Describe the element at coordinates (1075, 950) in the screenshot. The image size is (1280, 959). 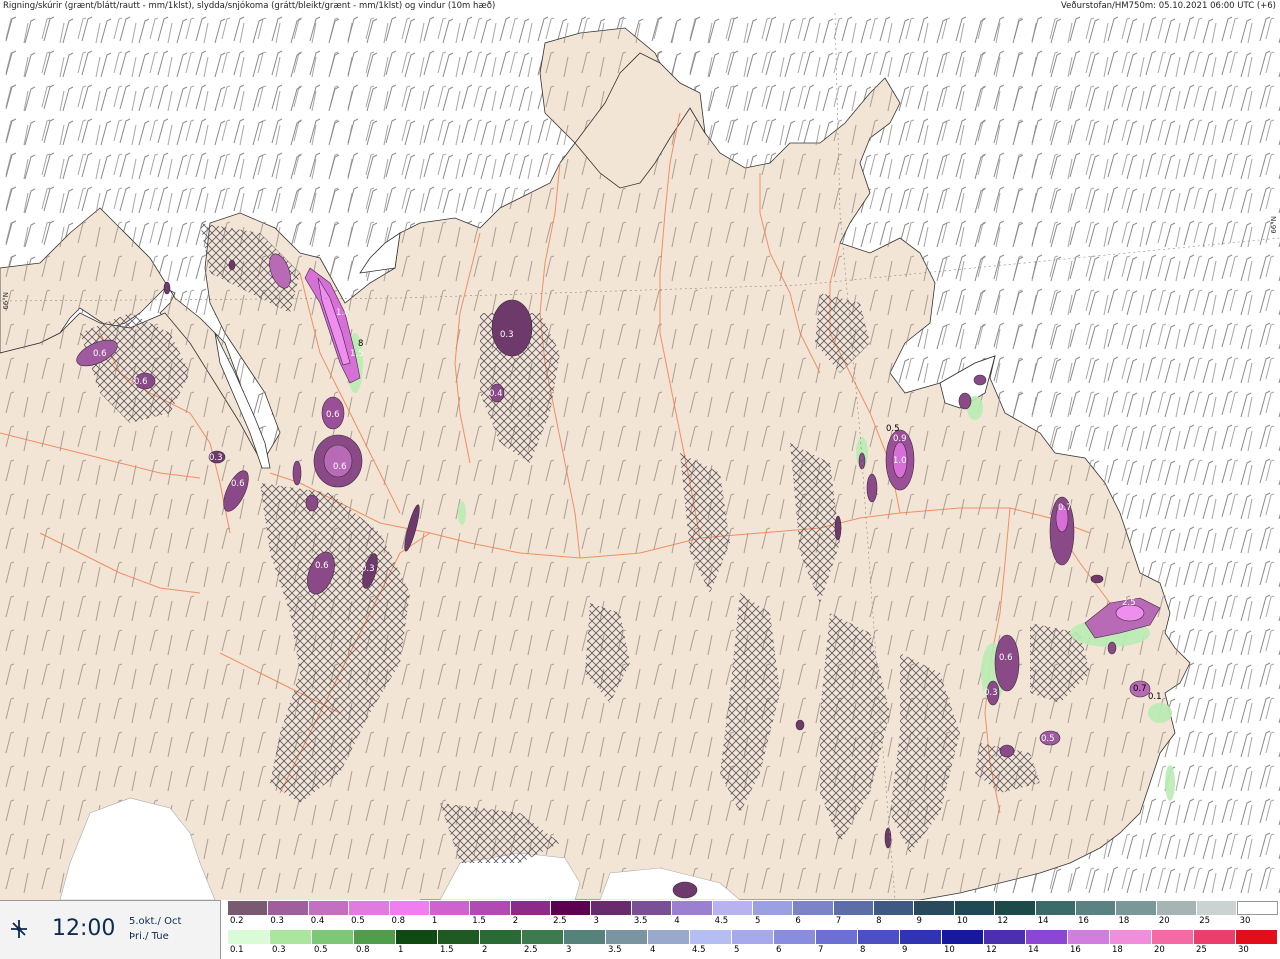
I see `rain-legend-label: 16` at that location.